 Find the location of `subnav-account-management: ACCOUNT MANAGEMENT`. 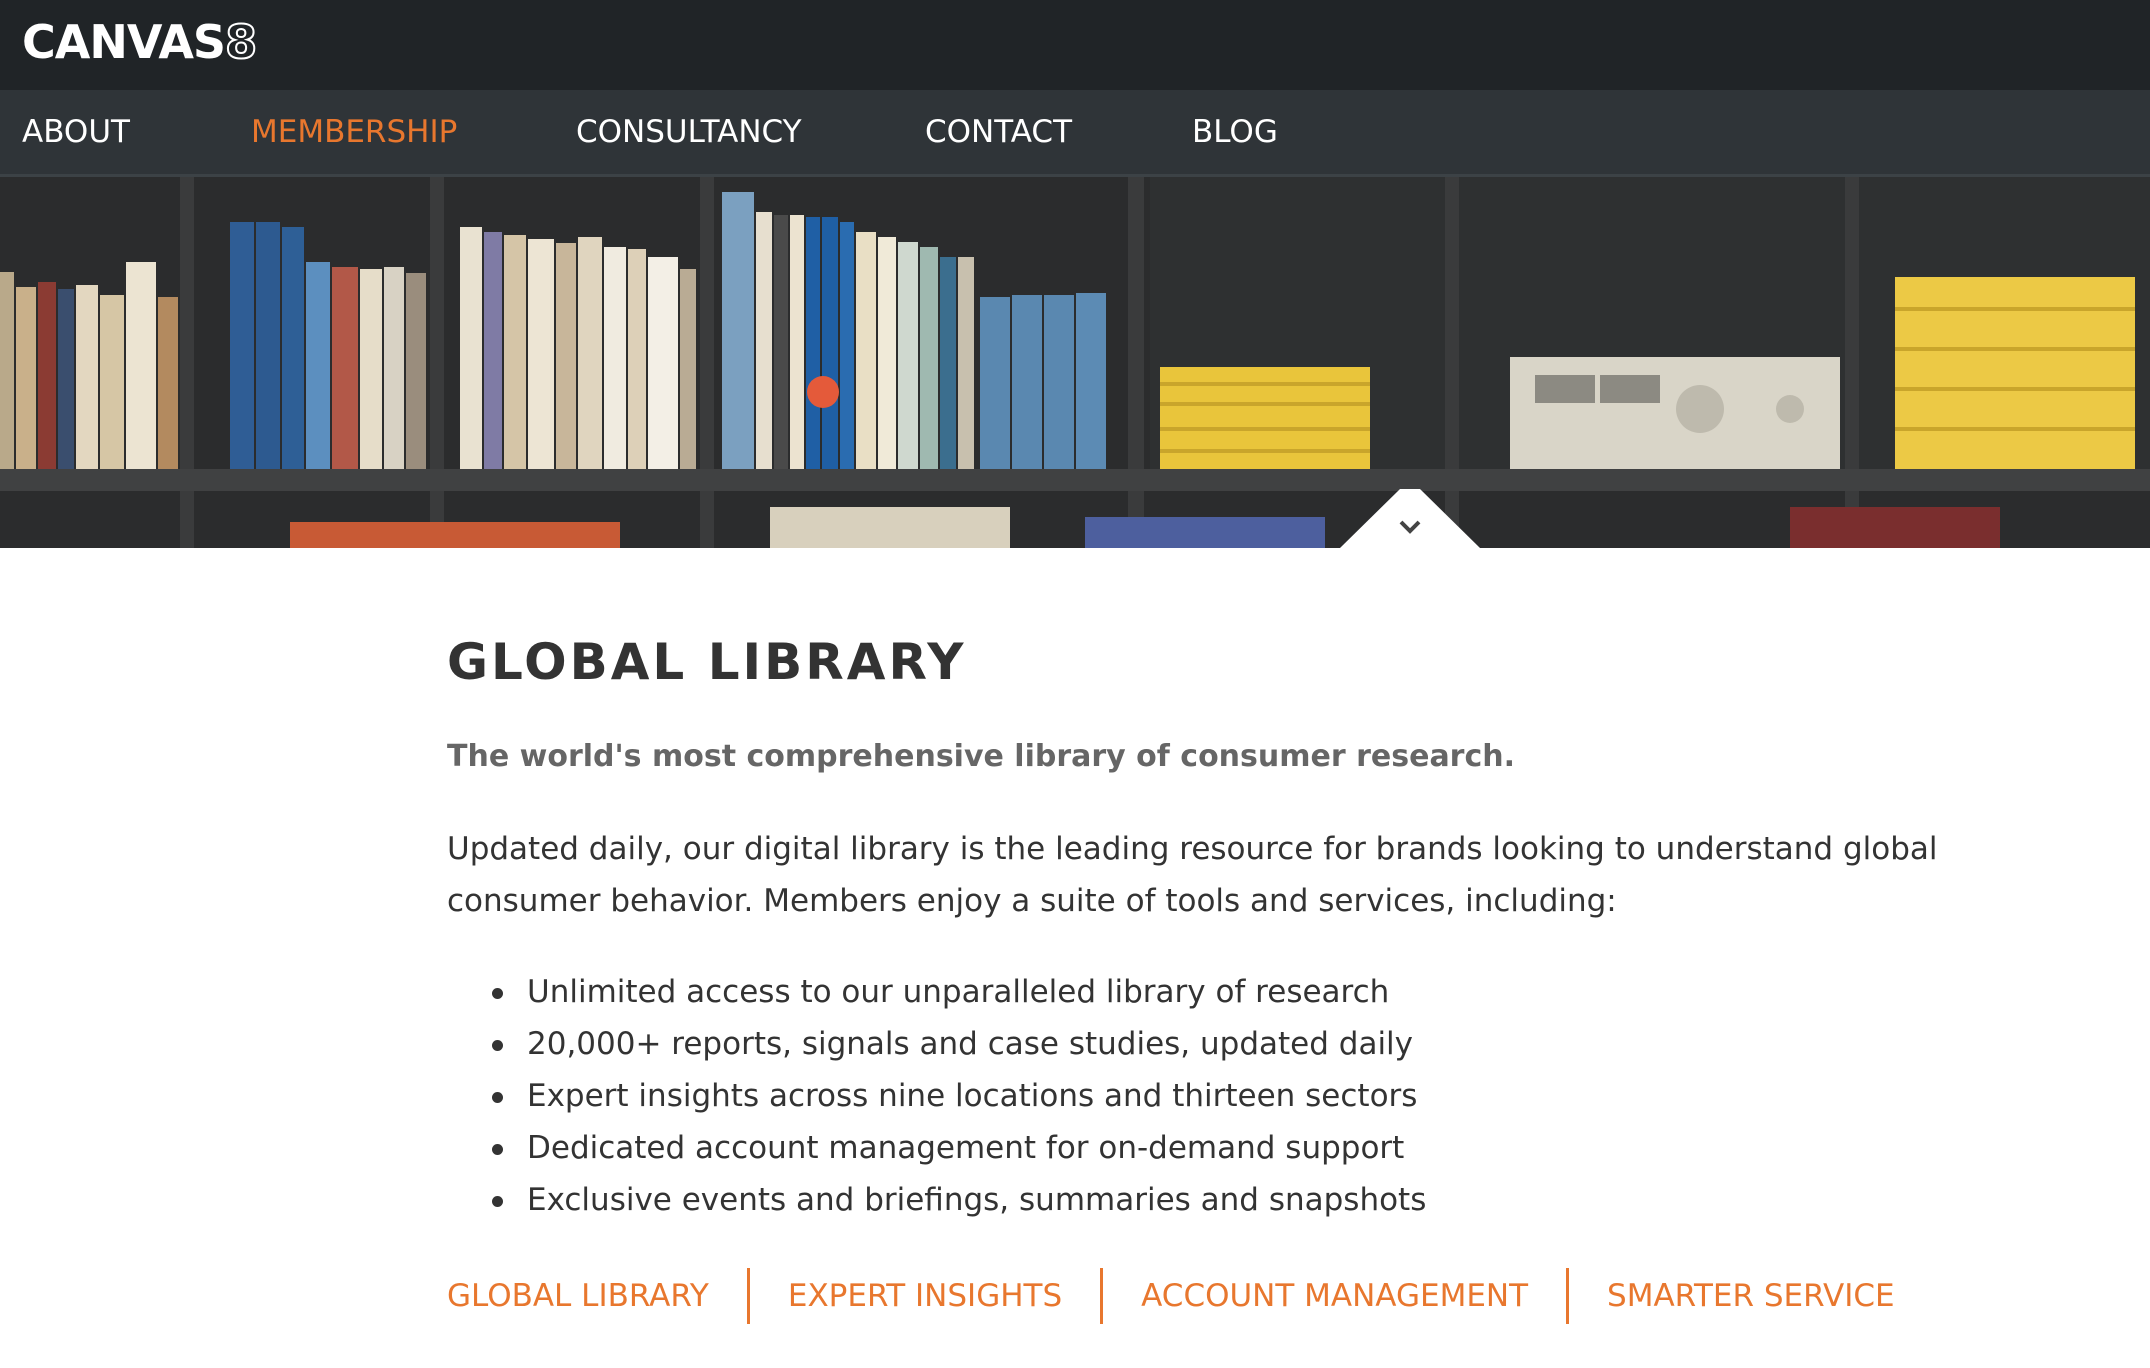

subnav-account-management: ACCOUNT MANAGEMENT is located at coordinates (1333, 1296).